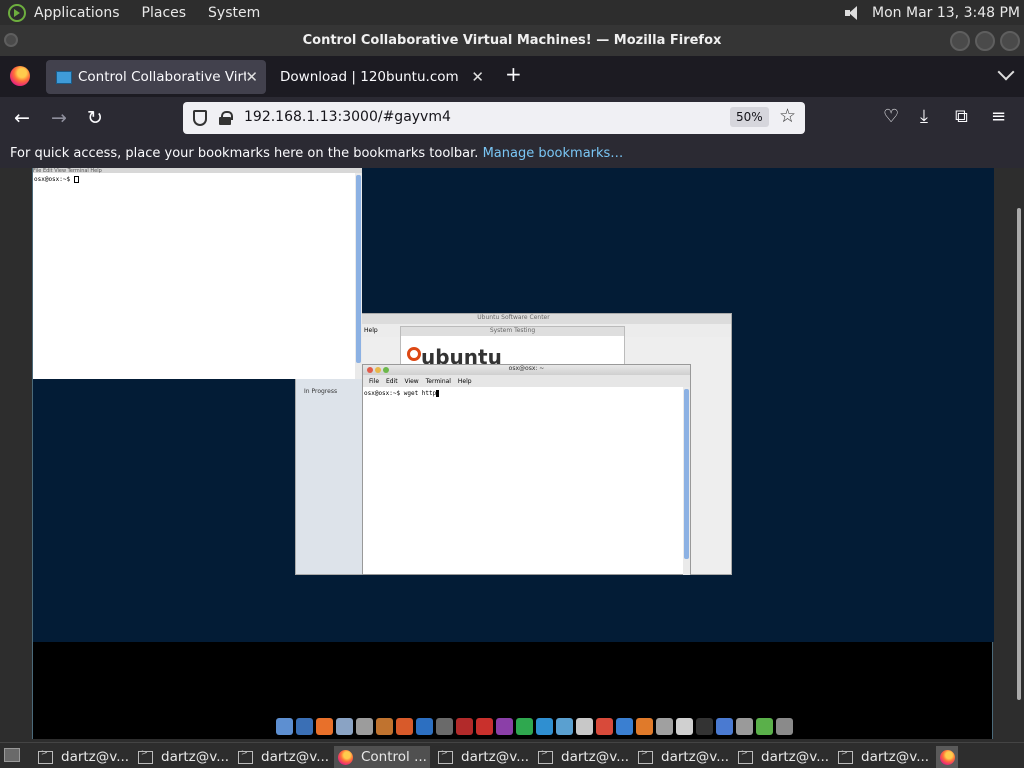 The image size is (1024, 768). What do you see at coordinates (946, 13) in the screenshot?
I see `clock: Mon Mar 13, 3:48 PM` at bounding box center [946, 13].